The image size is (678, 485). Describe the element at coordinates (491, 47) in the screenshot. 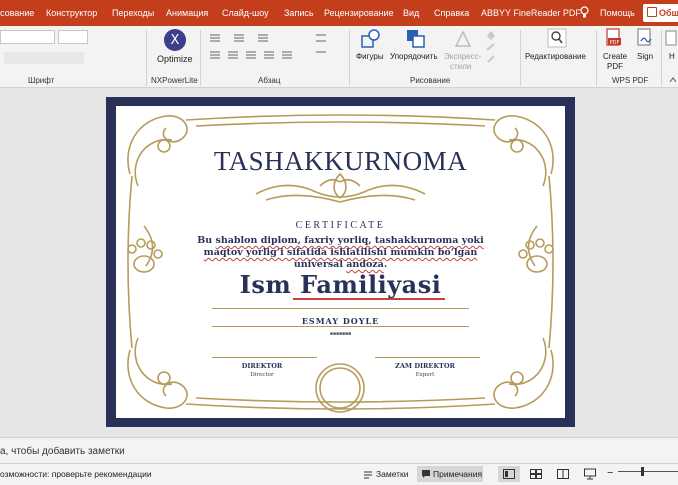

I see `shape-fill-icon` at that location.